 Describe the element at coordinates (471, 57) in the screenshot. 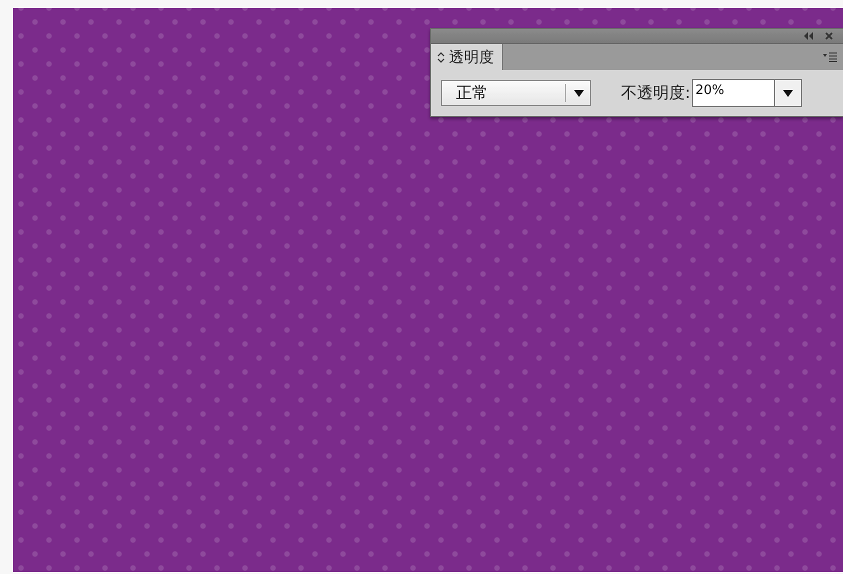

I see `tab-label: 透明度` at that location.